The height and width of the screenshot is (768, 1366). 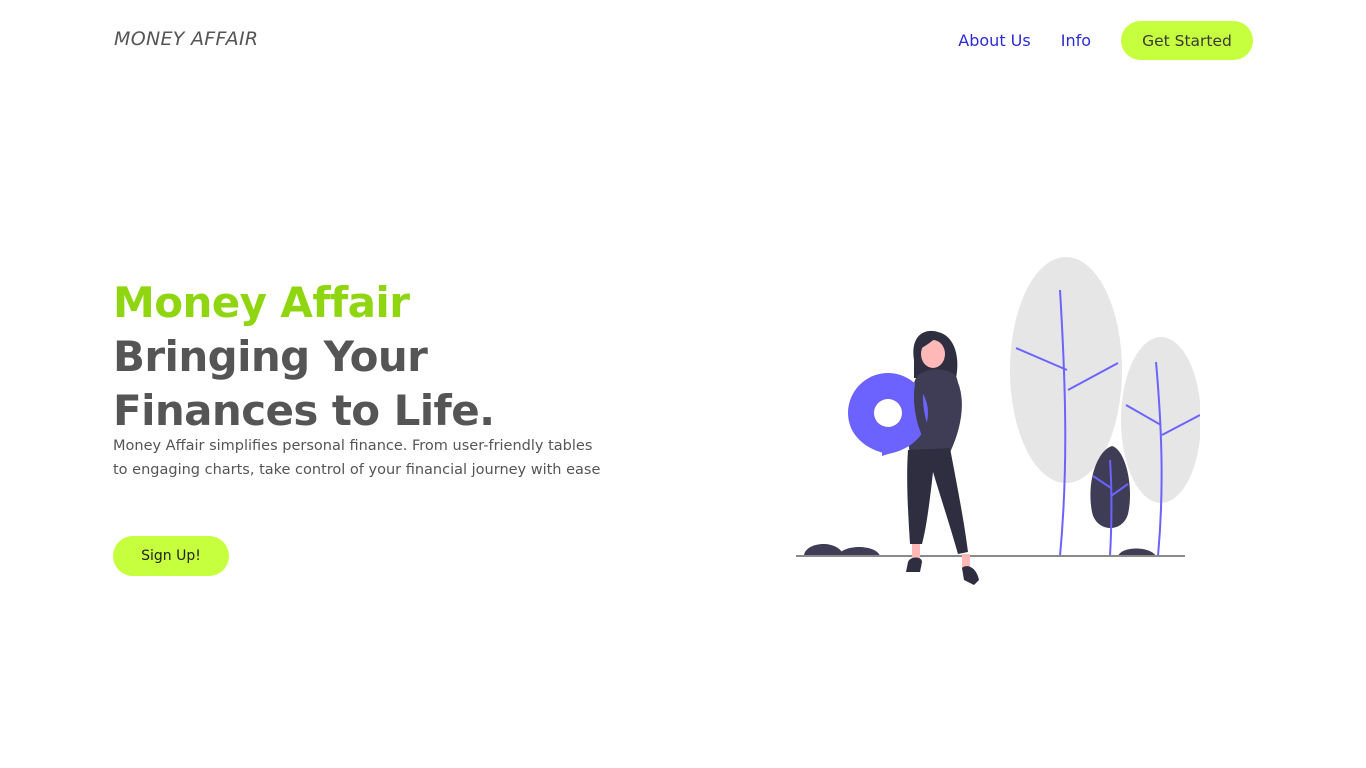 I want to click on hero-brand: Money Affair, so click(x=261, y=302).